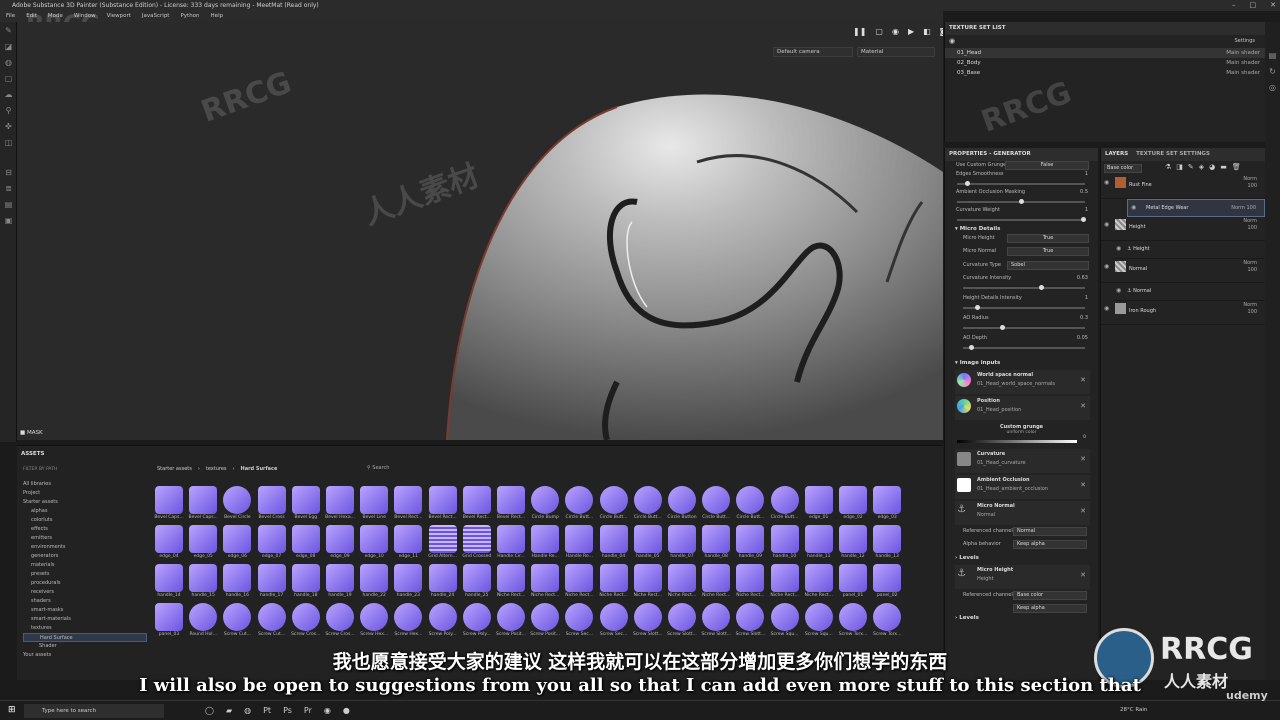 This screenshot has height=720, width=1280. Describe the element at coordinates (1234, 5) in the screenshot. I see `minimize-icon: –` at that location.